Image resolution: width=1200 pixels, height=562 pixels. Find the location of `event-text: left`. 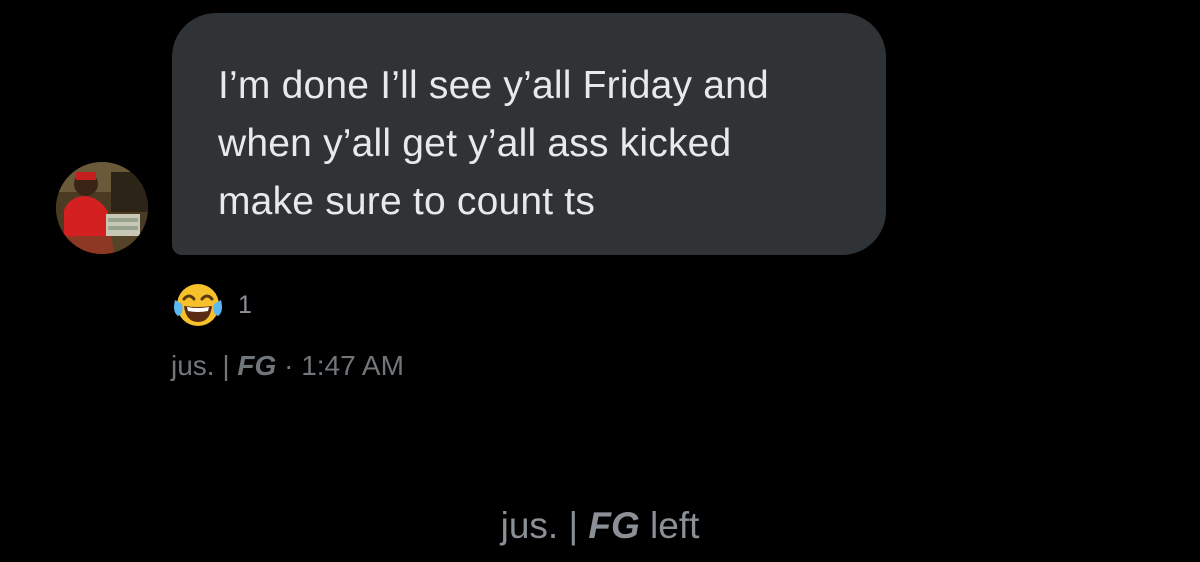

event-text: left is located at coordinates (669, 525).